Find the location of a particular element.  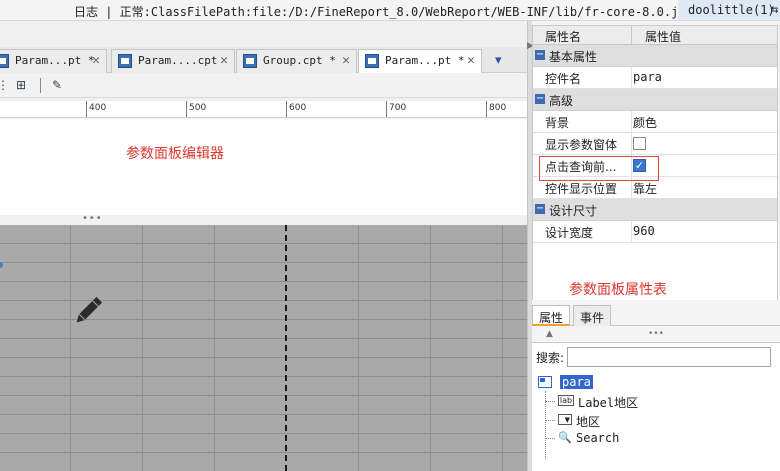

tree-node-root: para is located at coordinates (578, 383).